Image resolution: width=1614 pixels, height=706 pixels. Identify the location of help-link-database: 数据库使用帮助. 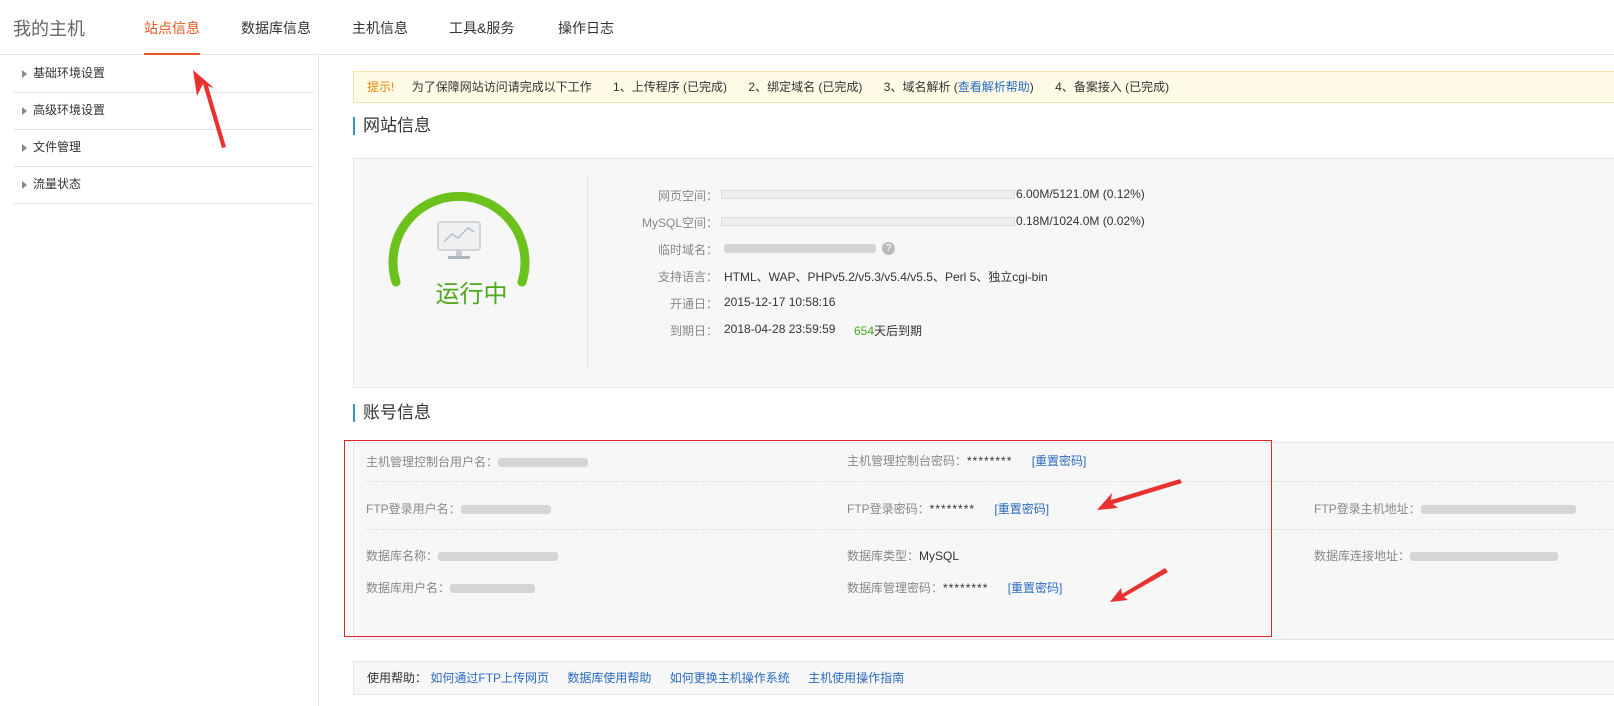
(609, 678).